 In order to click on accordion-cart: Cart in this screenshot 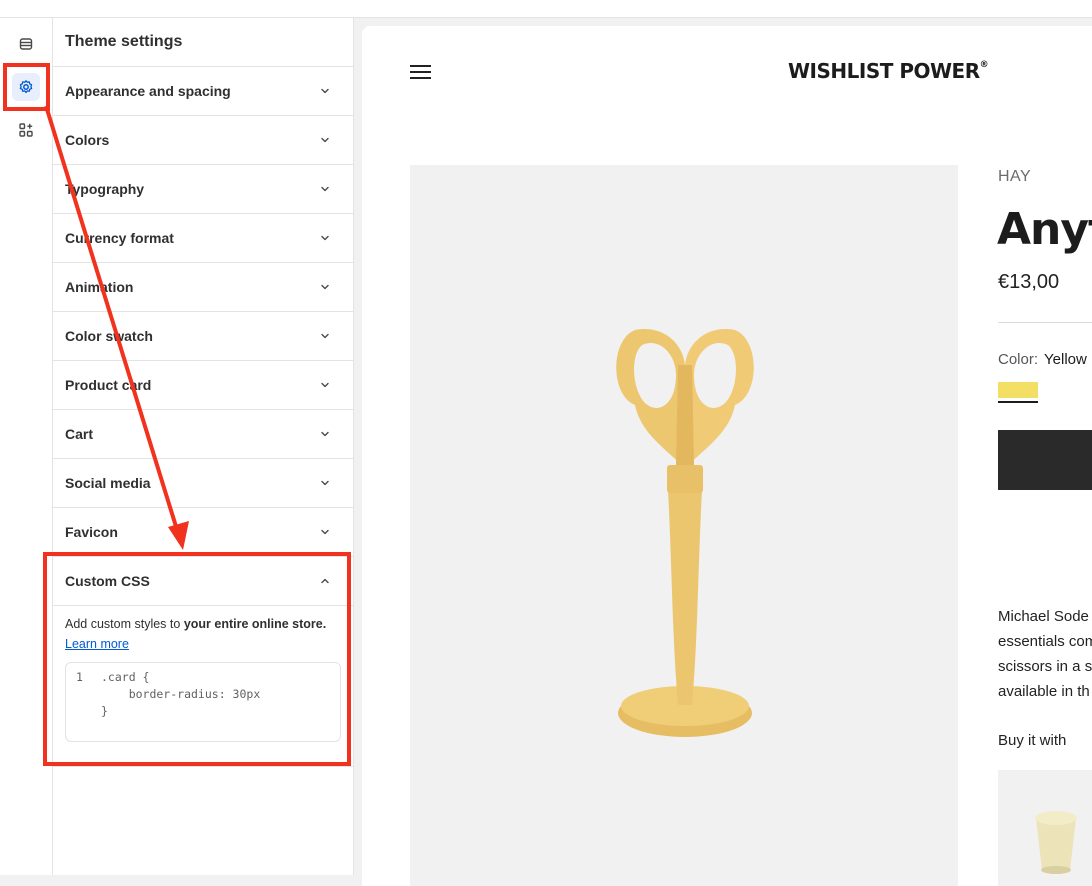, I will do `click(203, 434)`.